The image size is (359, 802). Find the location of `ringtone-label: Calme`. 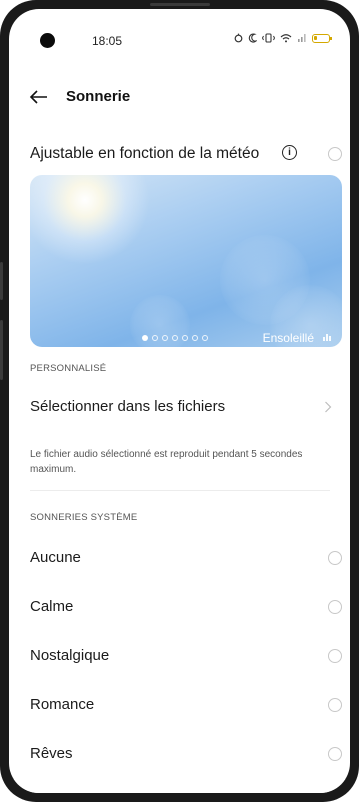

ringtone-label: Calme is located at coordinates (52, 606).